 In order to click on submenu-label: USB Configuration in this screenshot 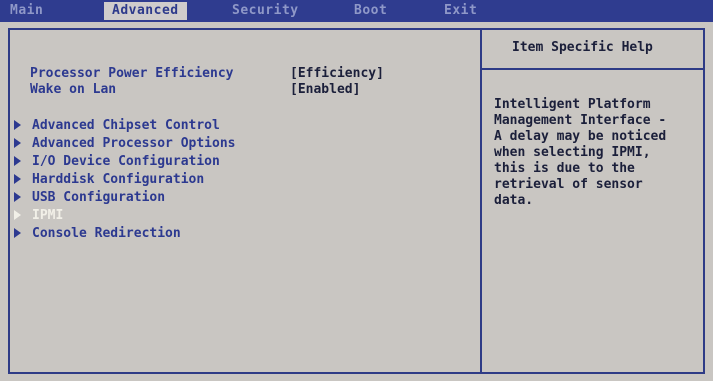, I will do `click(99, 197)`.